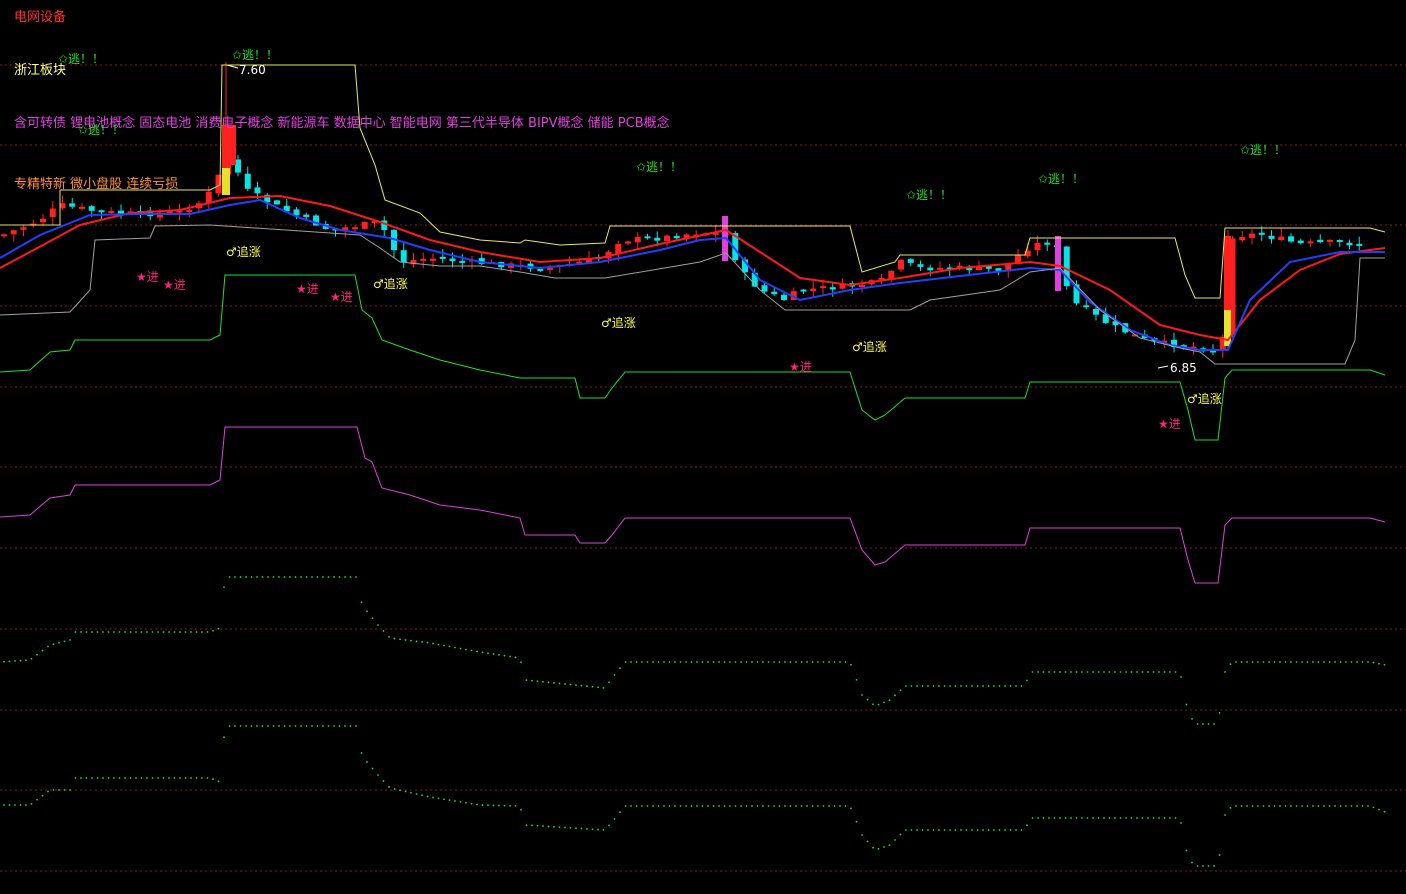 The image size is (1406, 894). Describe the element at coordinates (255, 55) in the screenshot. I see `escape-signal: ✩逃！！` at that location.